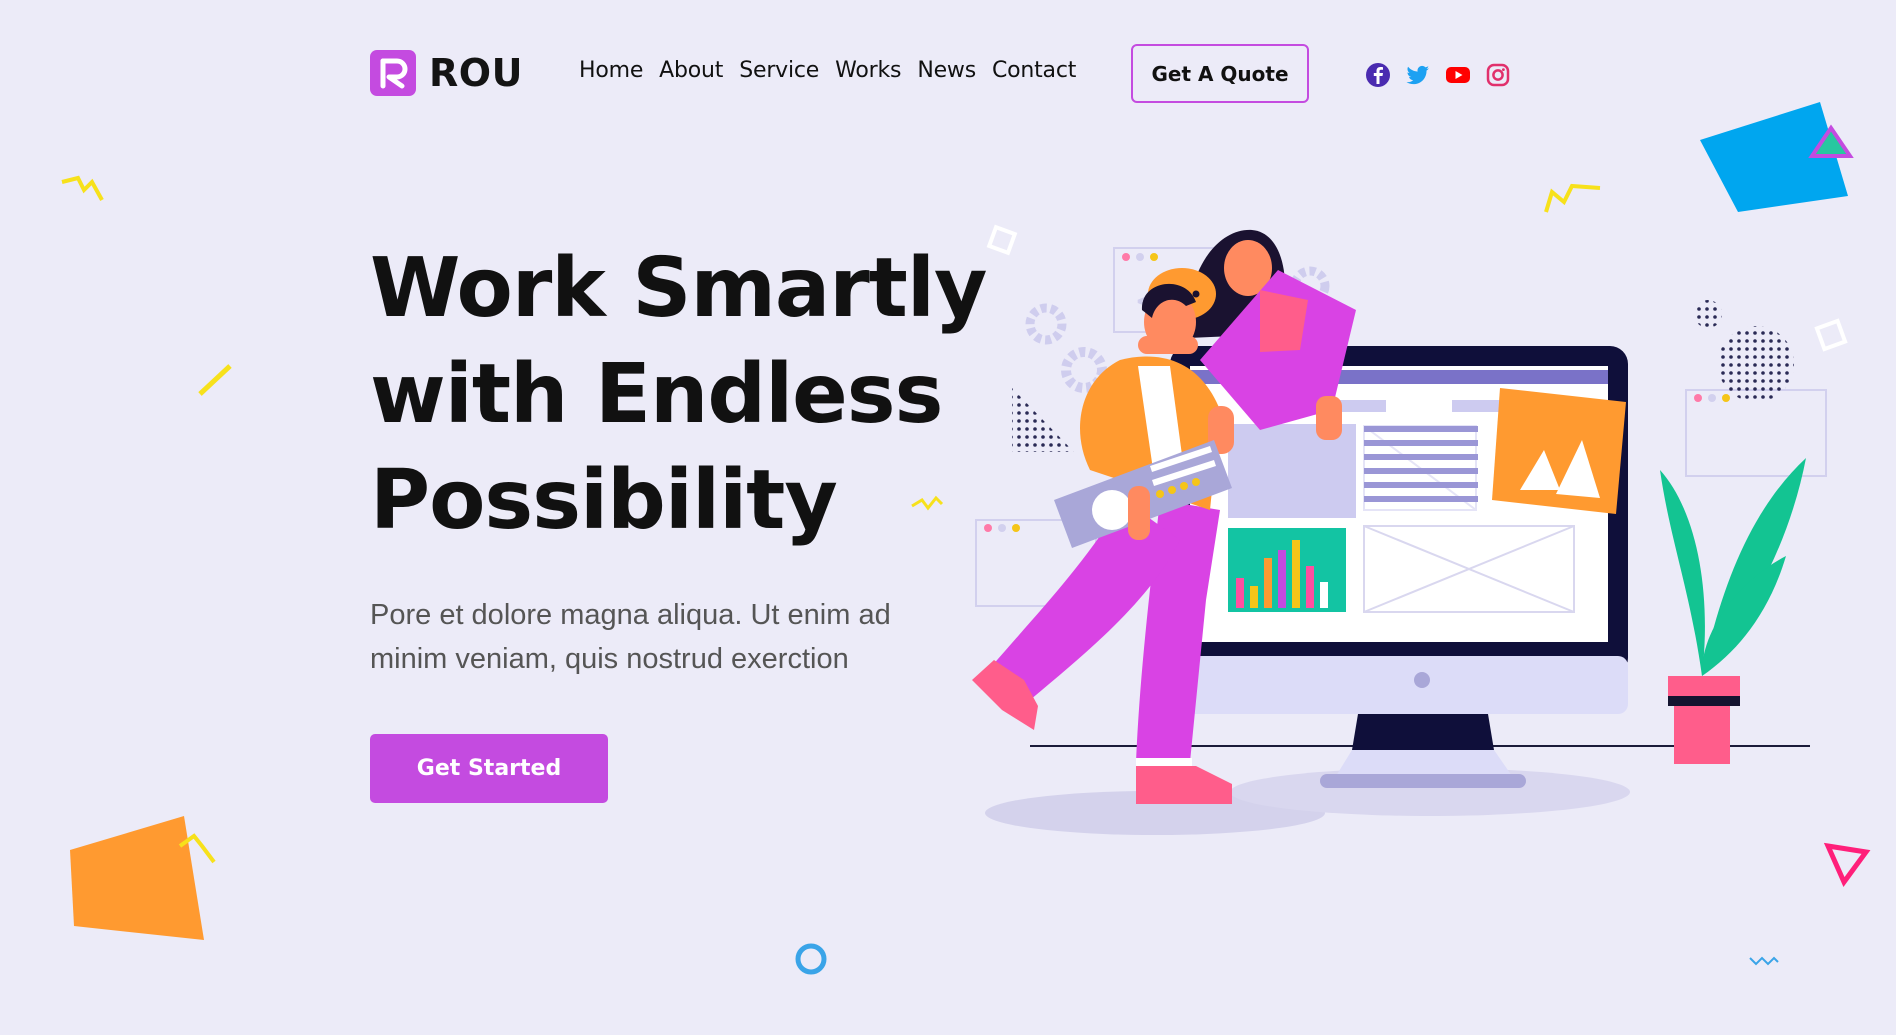  I want to click on get-a-quote-button: Get A Quote, so click(1220, 73).